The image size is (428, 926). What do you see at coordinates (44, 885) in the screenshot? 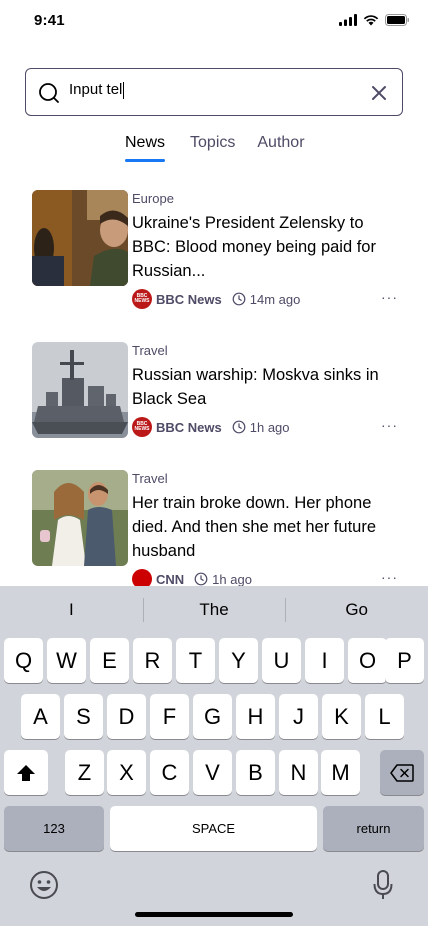
I see `emoji-icon` at bounding box center [44, 885].